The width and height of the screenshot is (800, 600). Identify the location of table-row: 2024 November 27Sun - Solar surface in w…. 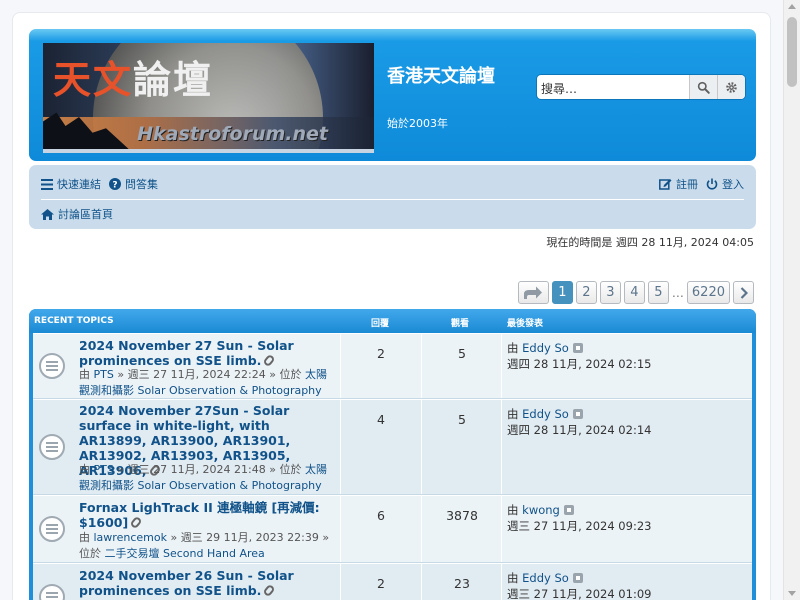
(392, 447).